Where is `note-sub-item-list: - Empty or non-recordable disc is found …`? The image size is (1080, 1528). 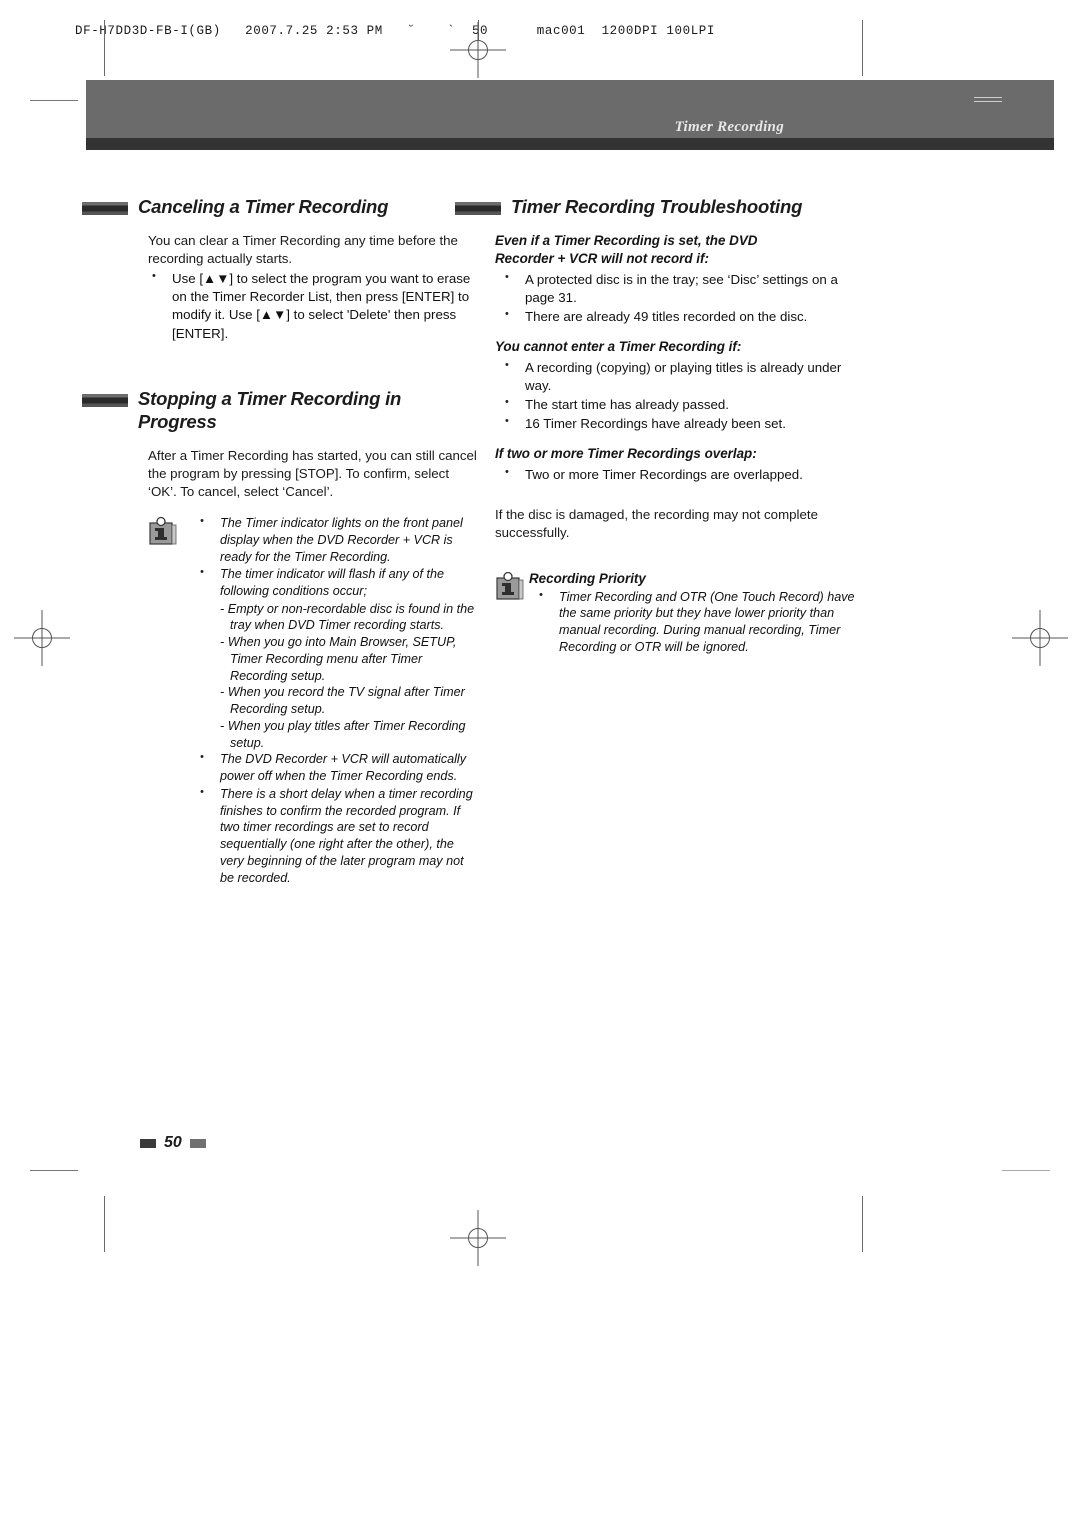 note-sub-item-list: - Empty or non-recordable disc is found … is located at coordinates (336, 676).